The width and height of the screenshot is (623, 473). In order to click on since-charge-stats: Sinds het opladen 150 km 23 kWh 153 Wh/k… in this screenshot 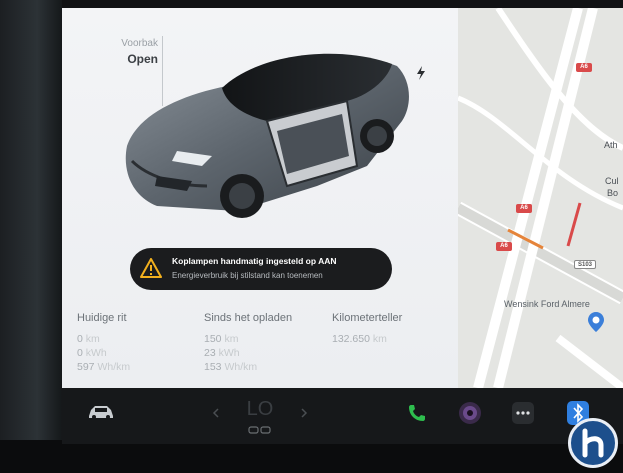, I will do `click(248, 343)`.